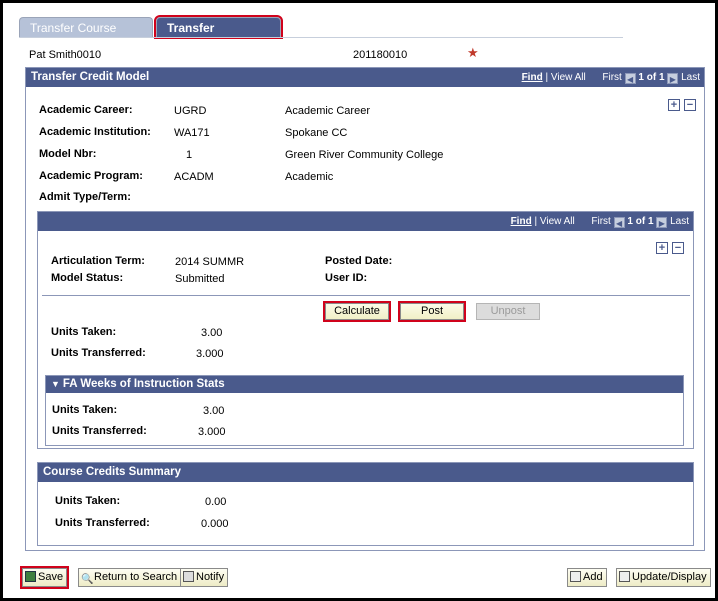 Image resolution: width=718 pixels, height=601 pixels. I want to click on term-find-link: Find, so click(521, 221).